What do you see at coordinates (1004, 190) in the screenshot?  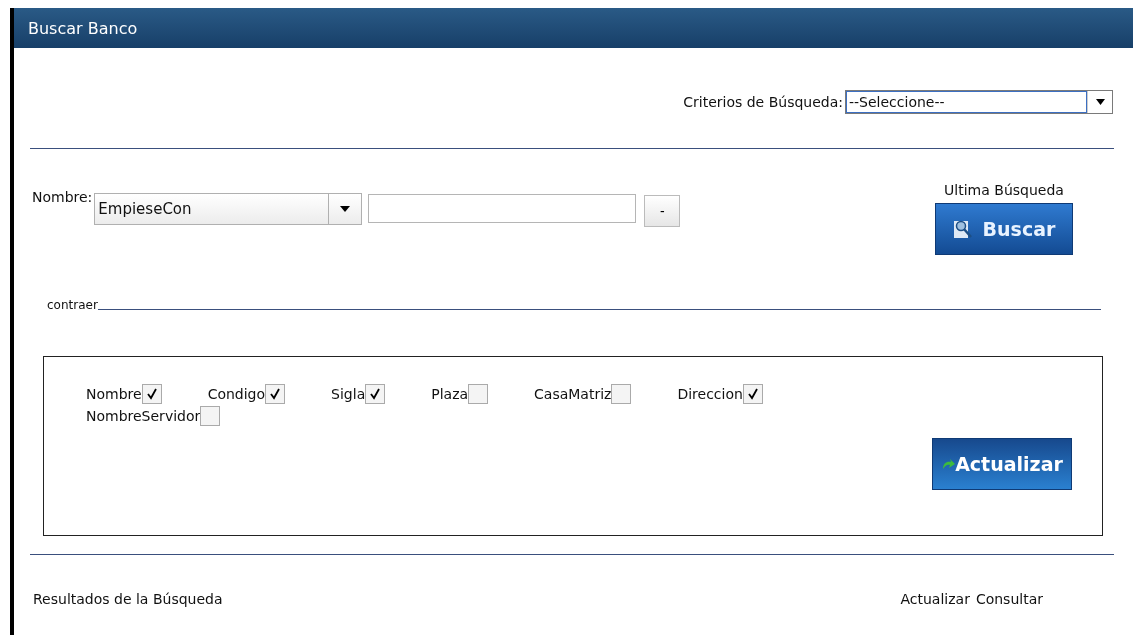 I see `last-search-label: Ultima Búsqueda` at bounding box center [1004, 190].